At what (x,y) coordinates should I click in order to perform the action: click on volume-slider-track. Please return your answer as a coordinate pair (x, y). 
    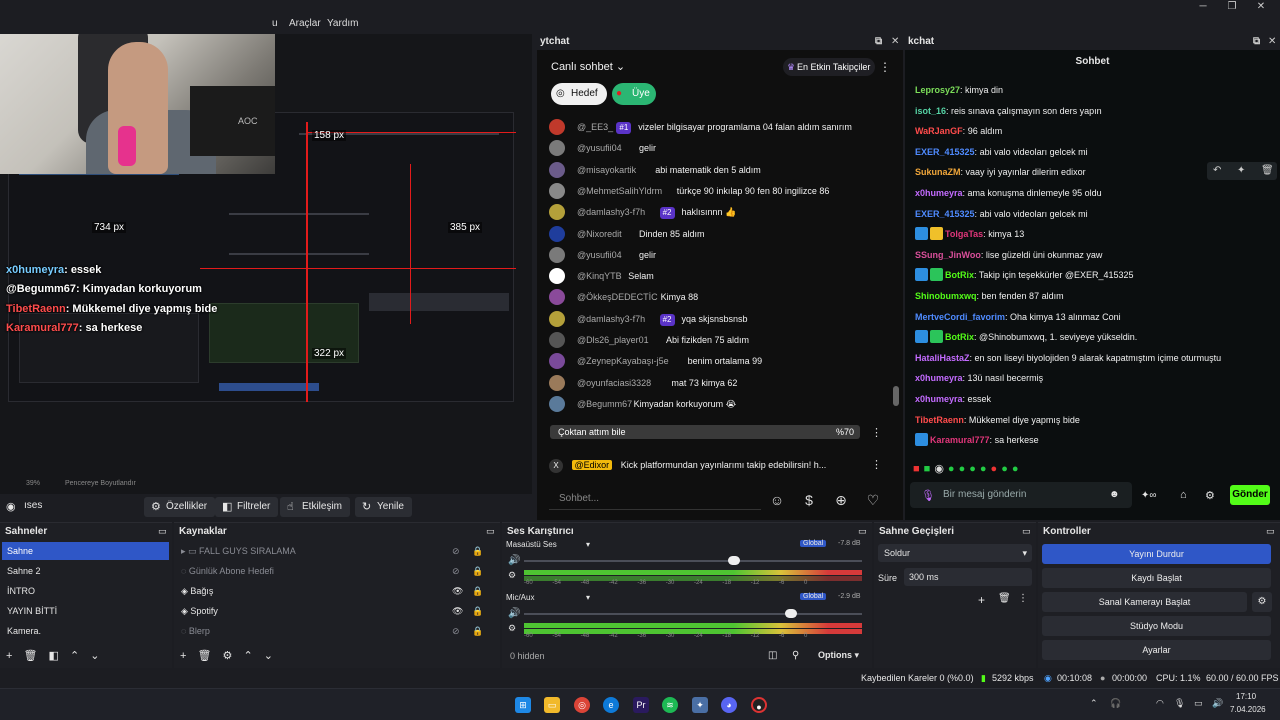
    Looking at the image, I should click on (693, 614).